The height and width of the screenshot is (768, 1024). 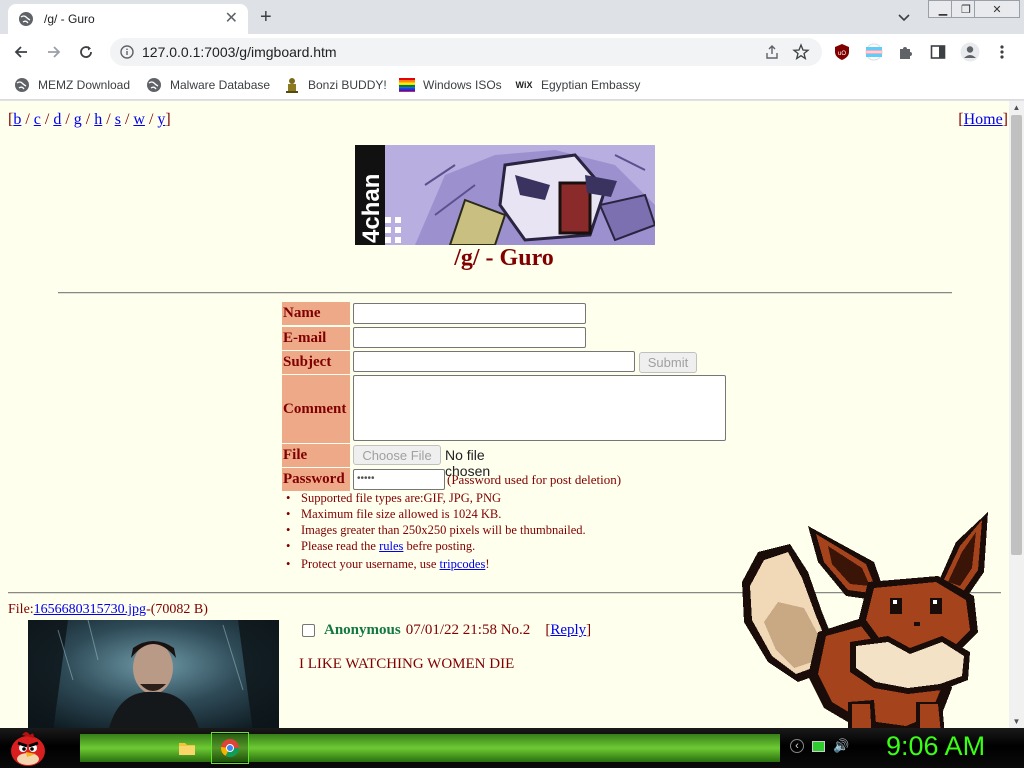 I want to click on comment-textarea, so click(x=539, y=408).